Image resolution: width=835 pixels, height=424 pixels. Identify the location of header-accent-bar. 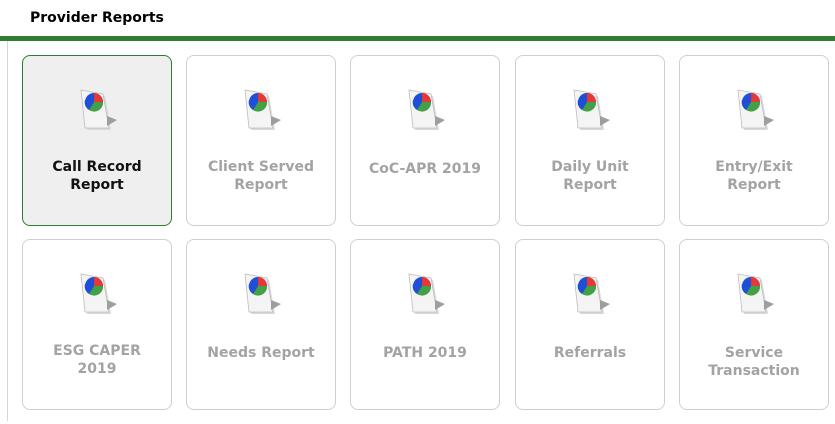
(417, 38).